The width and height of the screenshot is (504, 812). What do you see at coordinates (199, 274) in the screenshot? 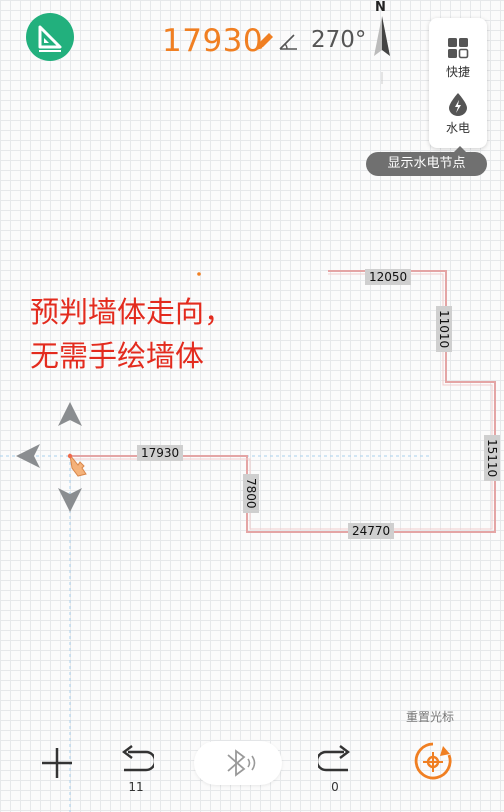
I see `anchor-dot` at bounding box center [199, 274].